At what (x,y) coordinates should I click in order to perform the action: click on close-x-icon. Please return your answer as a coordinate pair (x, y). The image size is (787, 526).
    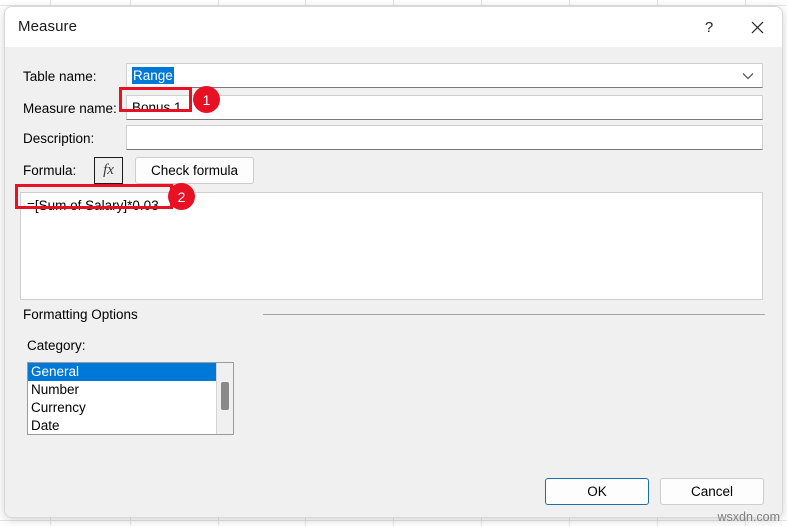
    Looking at the image, I should click on (757, 27).